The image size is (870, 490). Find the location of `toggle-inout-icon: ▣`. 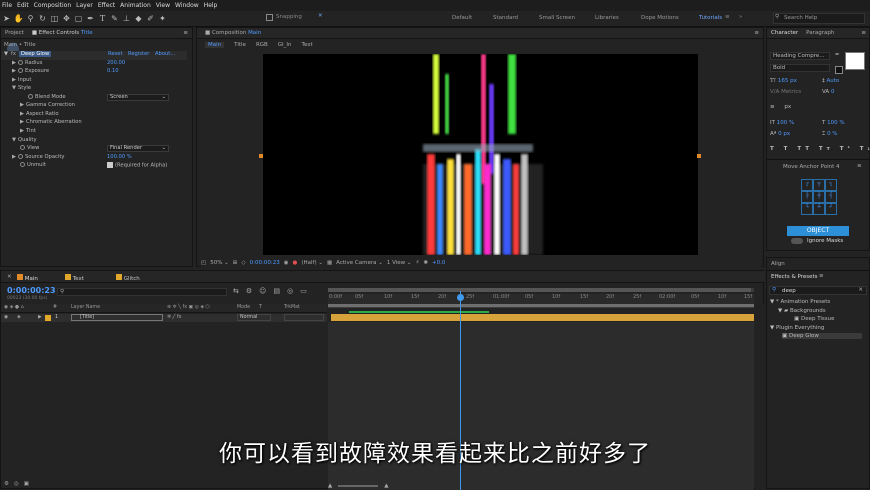

toggle-inout-icon: ▣ is located at coordinates (26, 484).